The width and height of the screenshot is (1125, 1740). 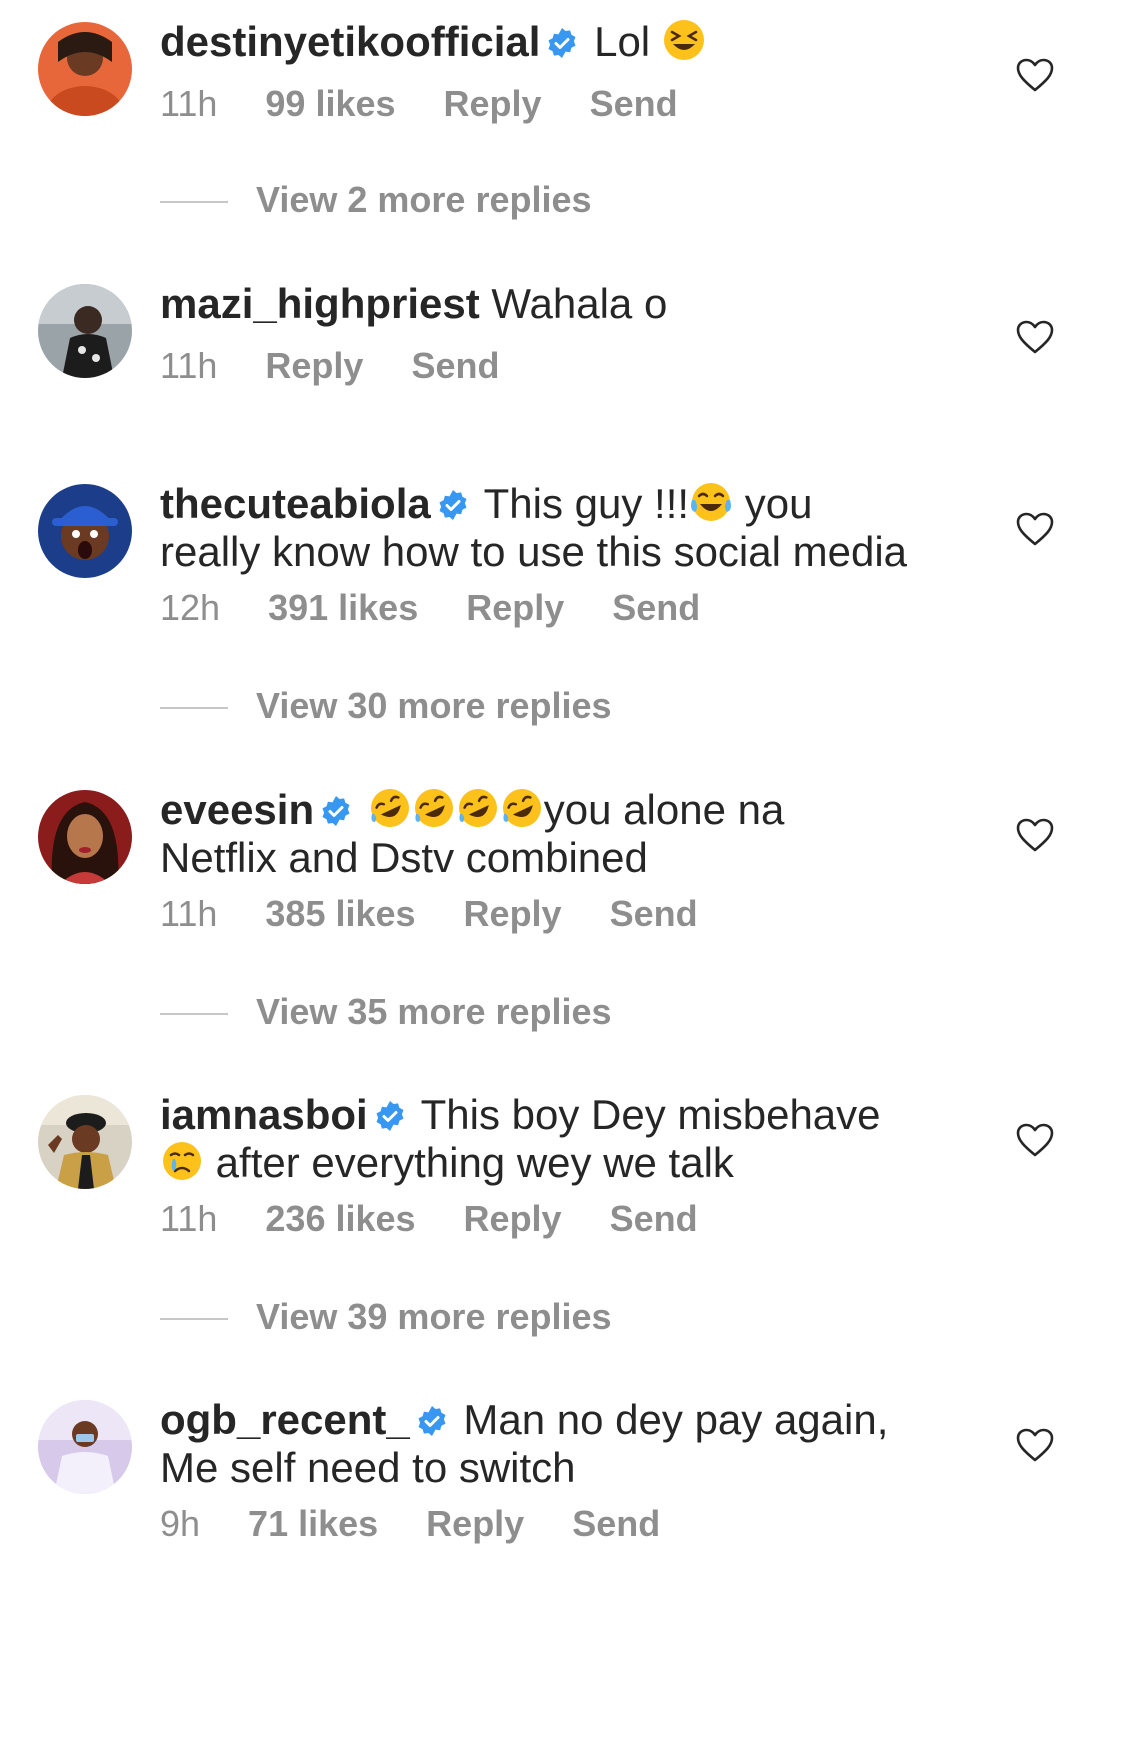 What do you see at coordinates (676, 1419) in the screenshot?
I see `comment-text: Man no dey pay again,` at bounding box center [676, 1419].